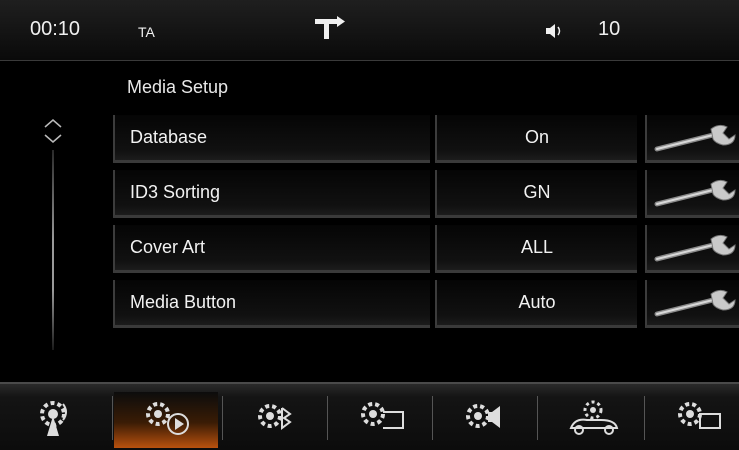 Image resolution: width=739 pixels, height=450 pixels. I want to click on turn-right-arrow-icon, so click(330, 27).